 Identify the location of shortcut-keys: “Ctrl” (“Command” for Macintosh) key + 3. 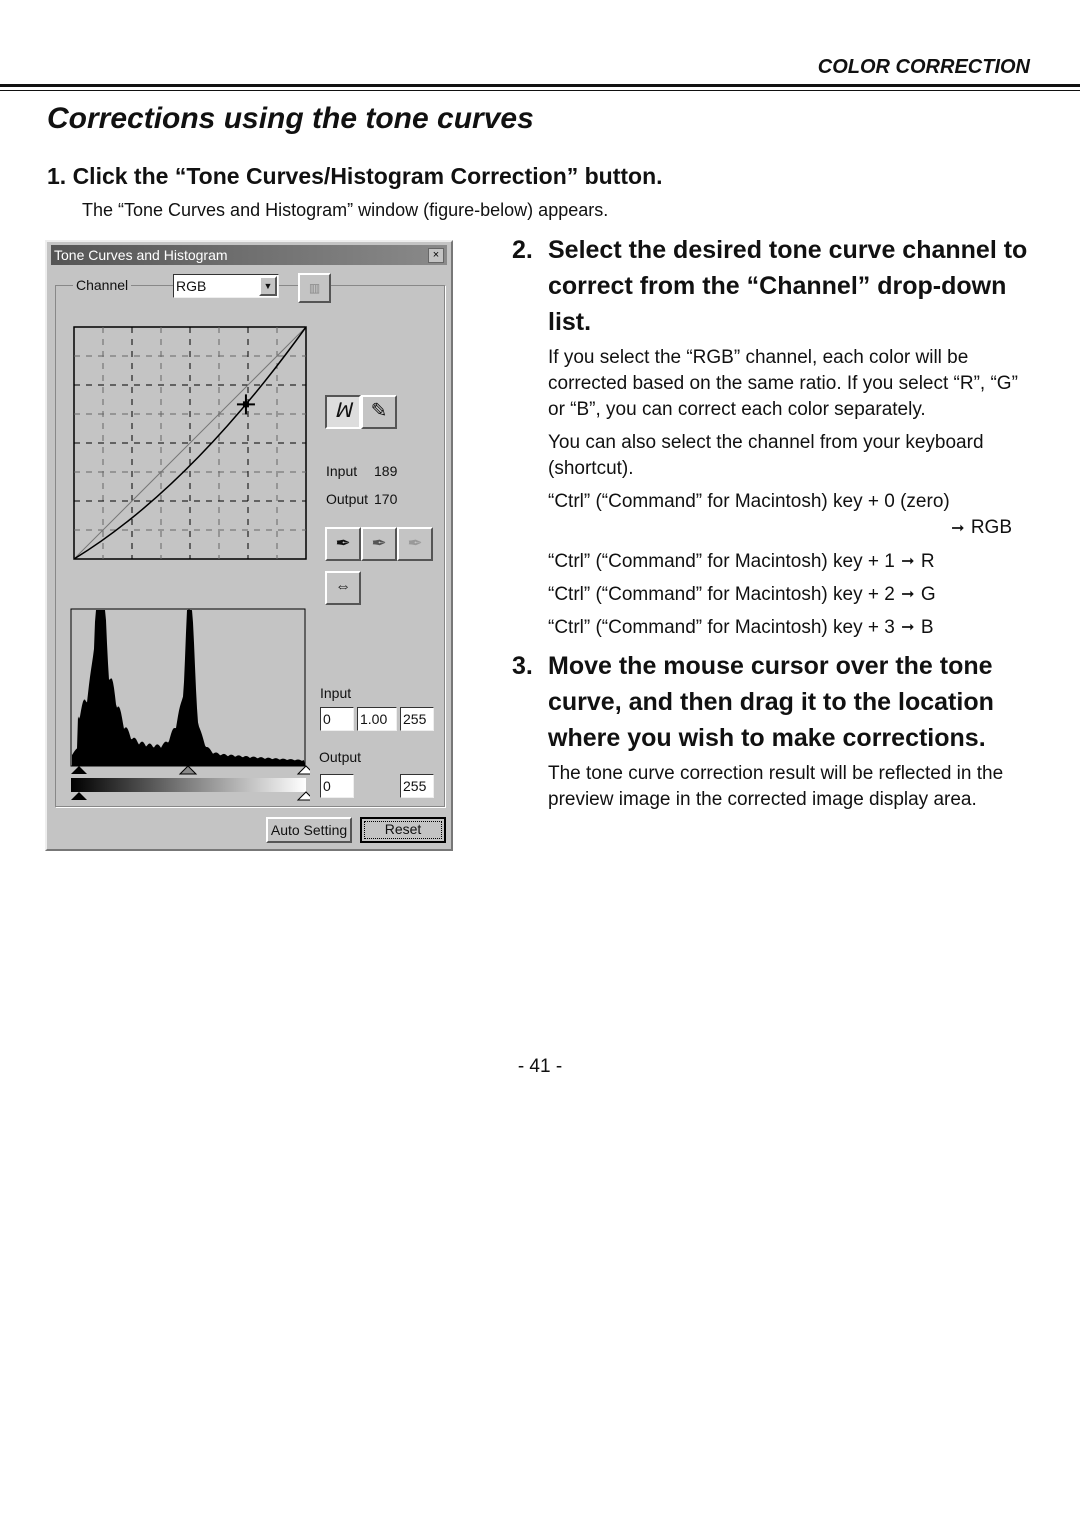
(721, 627).